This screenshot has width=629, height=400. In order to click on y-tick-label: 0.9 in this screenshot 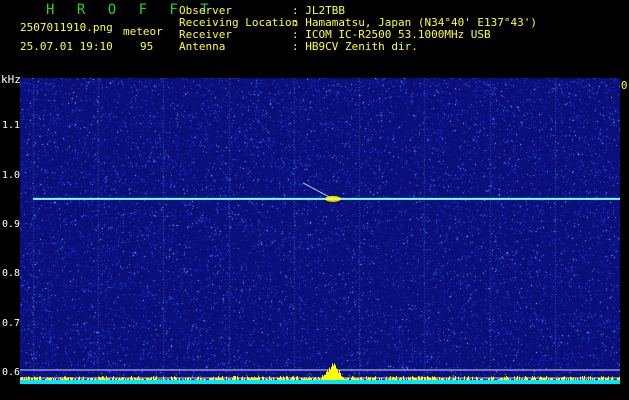, I will do `click(11, 225)`.